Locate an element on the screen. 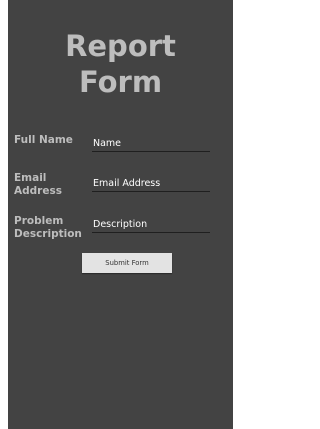  title-line-2: Form is located at coordinates (120, 82).